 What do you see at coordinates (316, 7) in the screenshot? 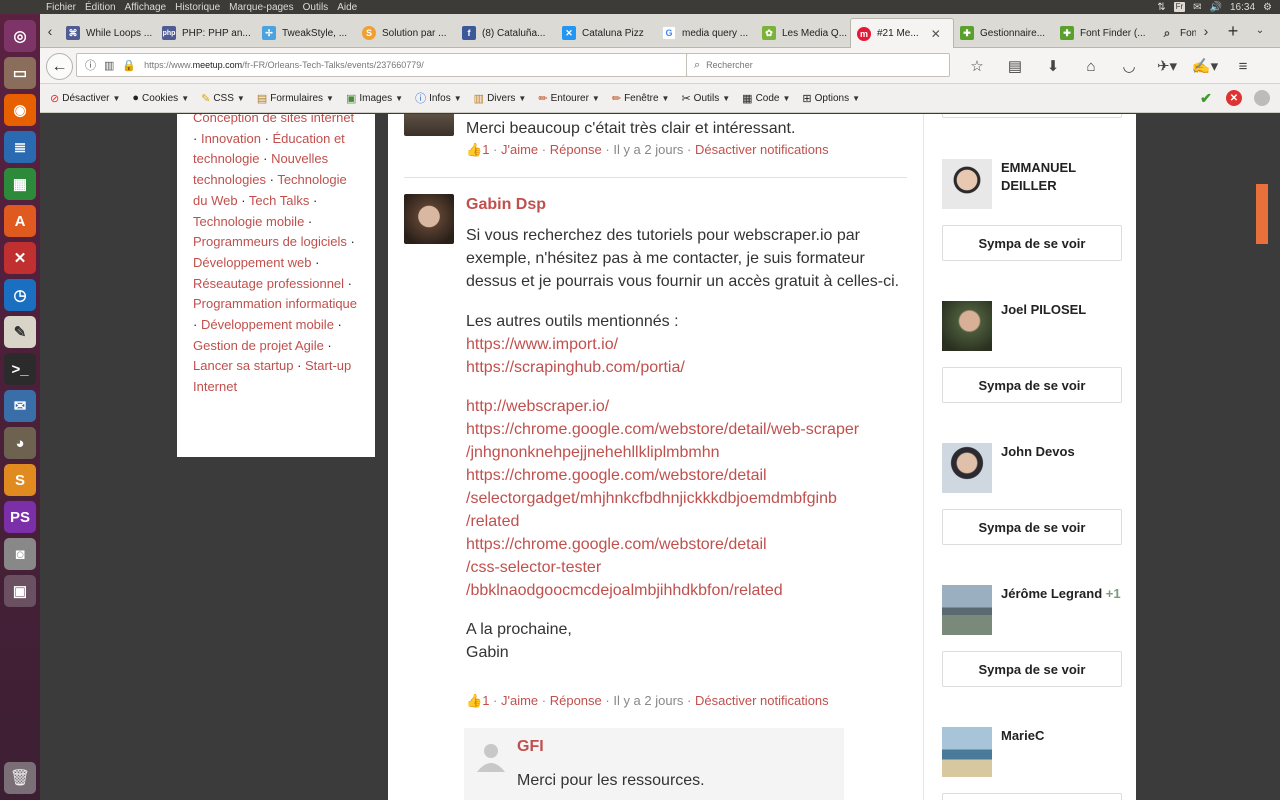
I see `menu-outils: Outils` at bounding box center [316, 7].